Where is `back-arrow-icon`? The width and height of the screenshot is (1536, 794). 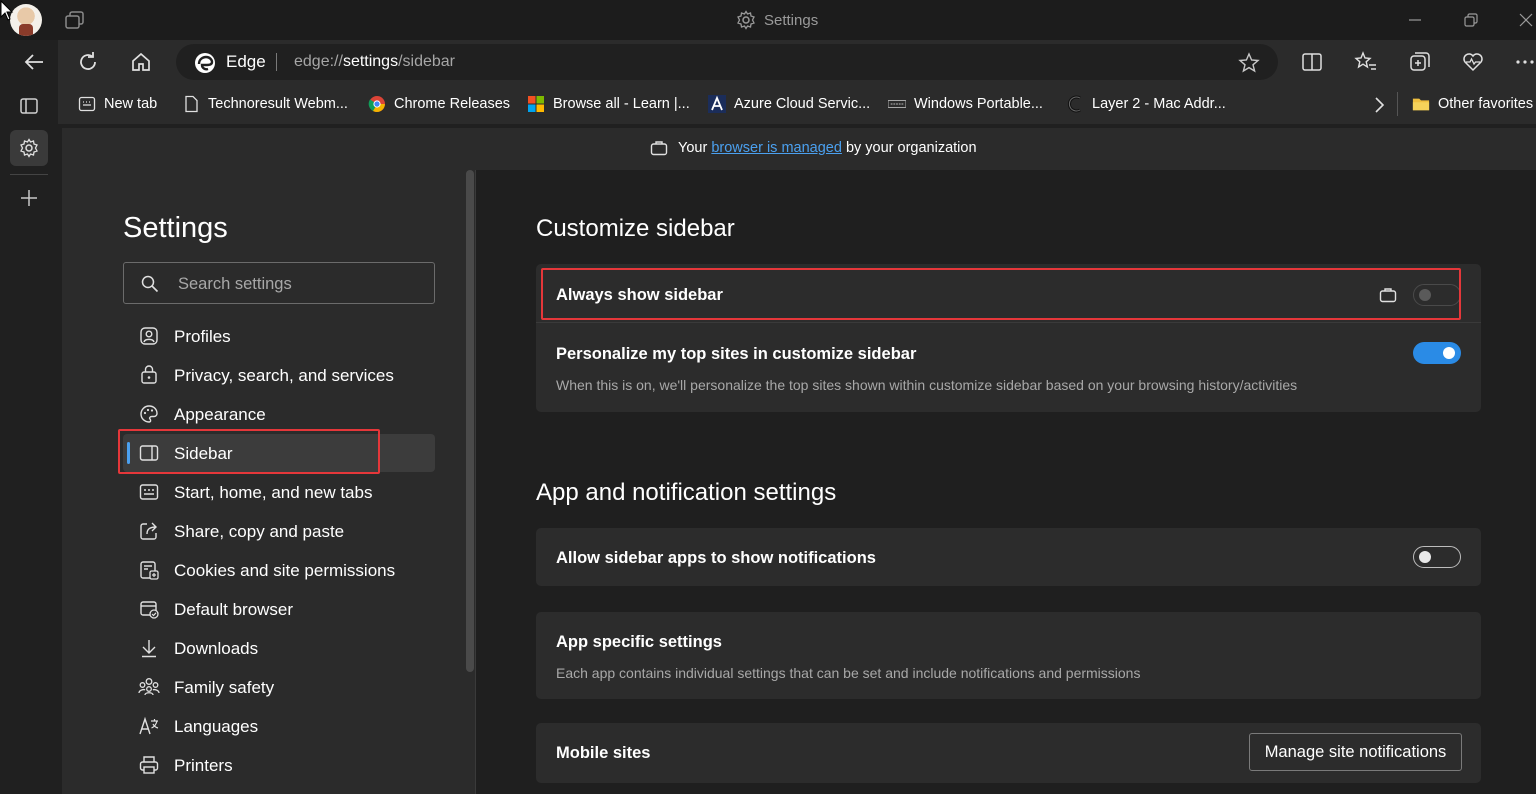
back-arrow-icon is located at coordinates (33, 62).